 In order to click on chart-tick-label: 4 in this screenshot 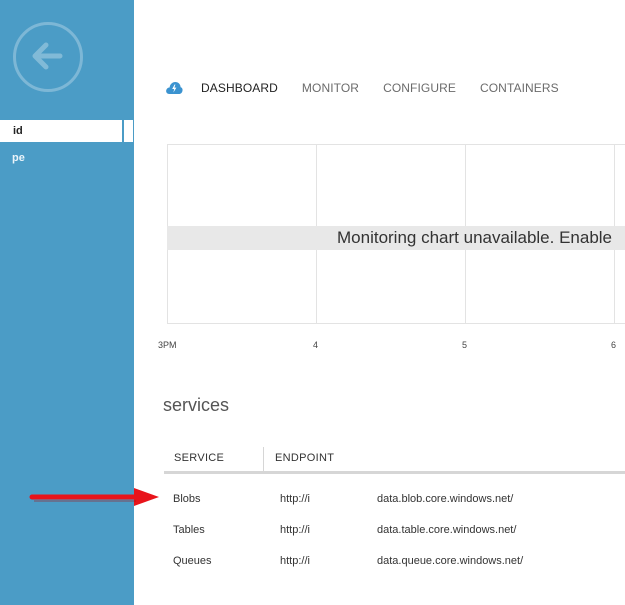, I will do `click(316, 345)`.